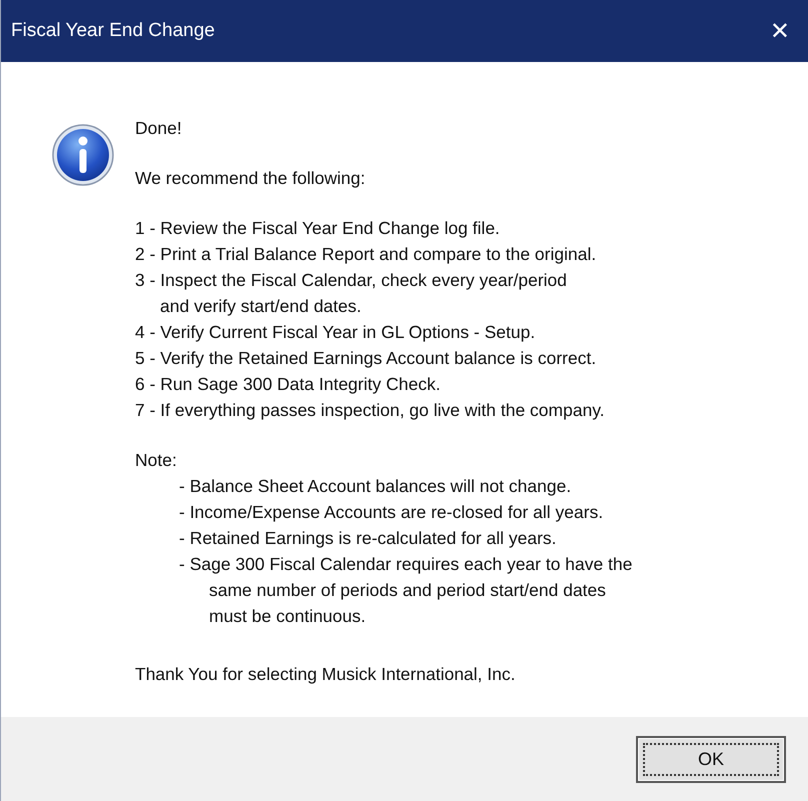 This screenshot has width=808, height=801. Describe the element at coordinates (780, 31) in the screenshot. I see `close-button: ✕` at that location.